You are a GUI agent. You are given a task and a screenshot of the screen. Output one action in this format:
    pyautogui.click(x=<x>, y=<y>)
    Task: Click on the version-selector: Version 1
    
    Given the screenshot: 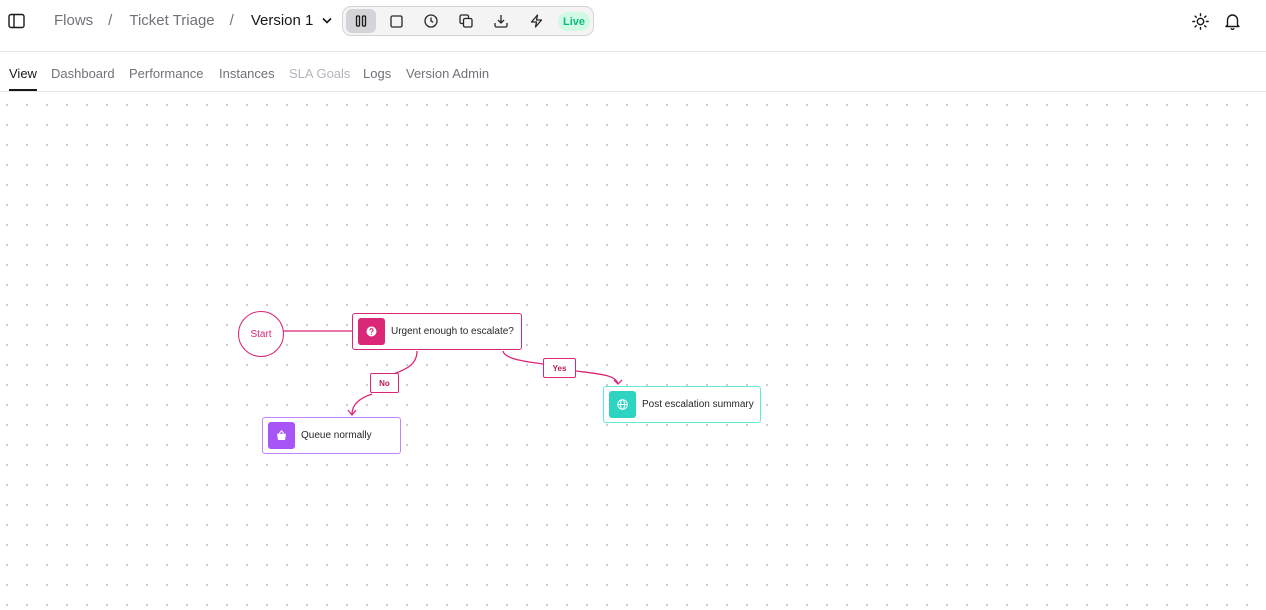 What is the action you would take?
    pyautogui.click(x=292, y=20)
    